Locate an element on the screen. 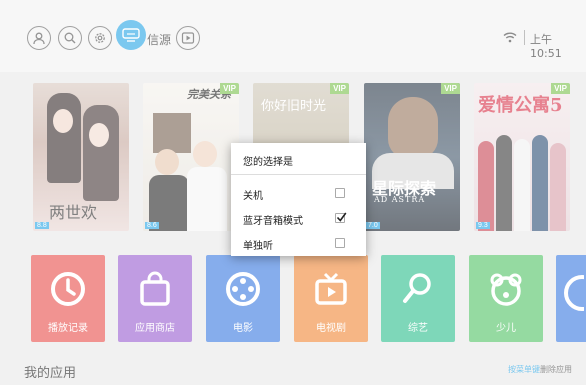 This screenshot has height=385, width=586. option-label: 单独听 is located at coordinates (258, 246).